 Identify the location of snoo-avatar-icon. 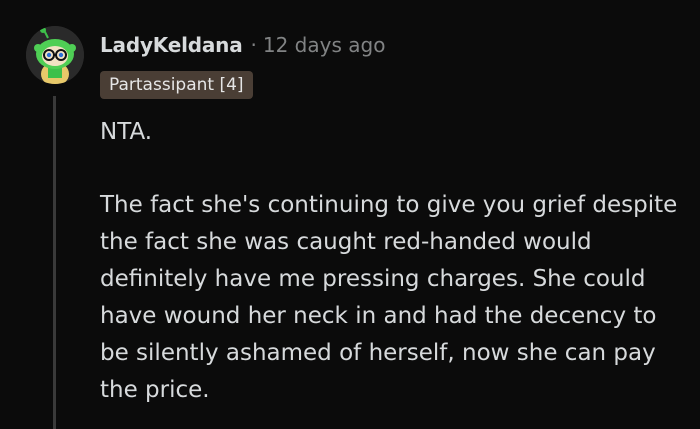
(55, 55).